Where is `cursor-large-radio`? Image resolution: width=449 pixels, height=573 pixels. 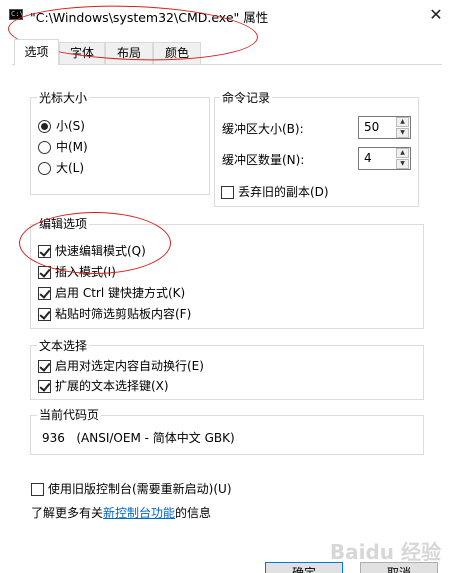 cursor-large-radio is located at coordinates (44, 168).